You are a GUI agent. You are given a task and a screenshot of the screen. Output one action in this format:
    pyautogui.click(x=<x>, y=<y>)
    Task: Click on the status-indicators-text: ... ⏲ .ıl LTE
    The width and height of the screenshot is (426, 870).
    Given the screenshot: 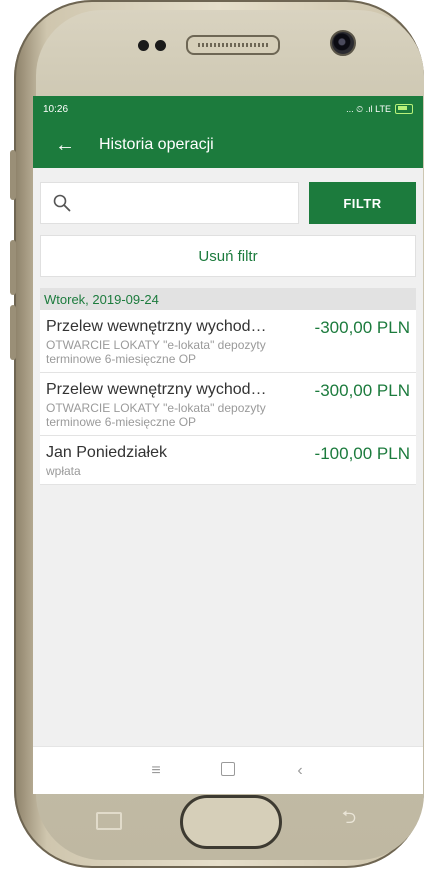 What is the action you would take?
    pyautogui.click(x=368, y=108)
    